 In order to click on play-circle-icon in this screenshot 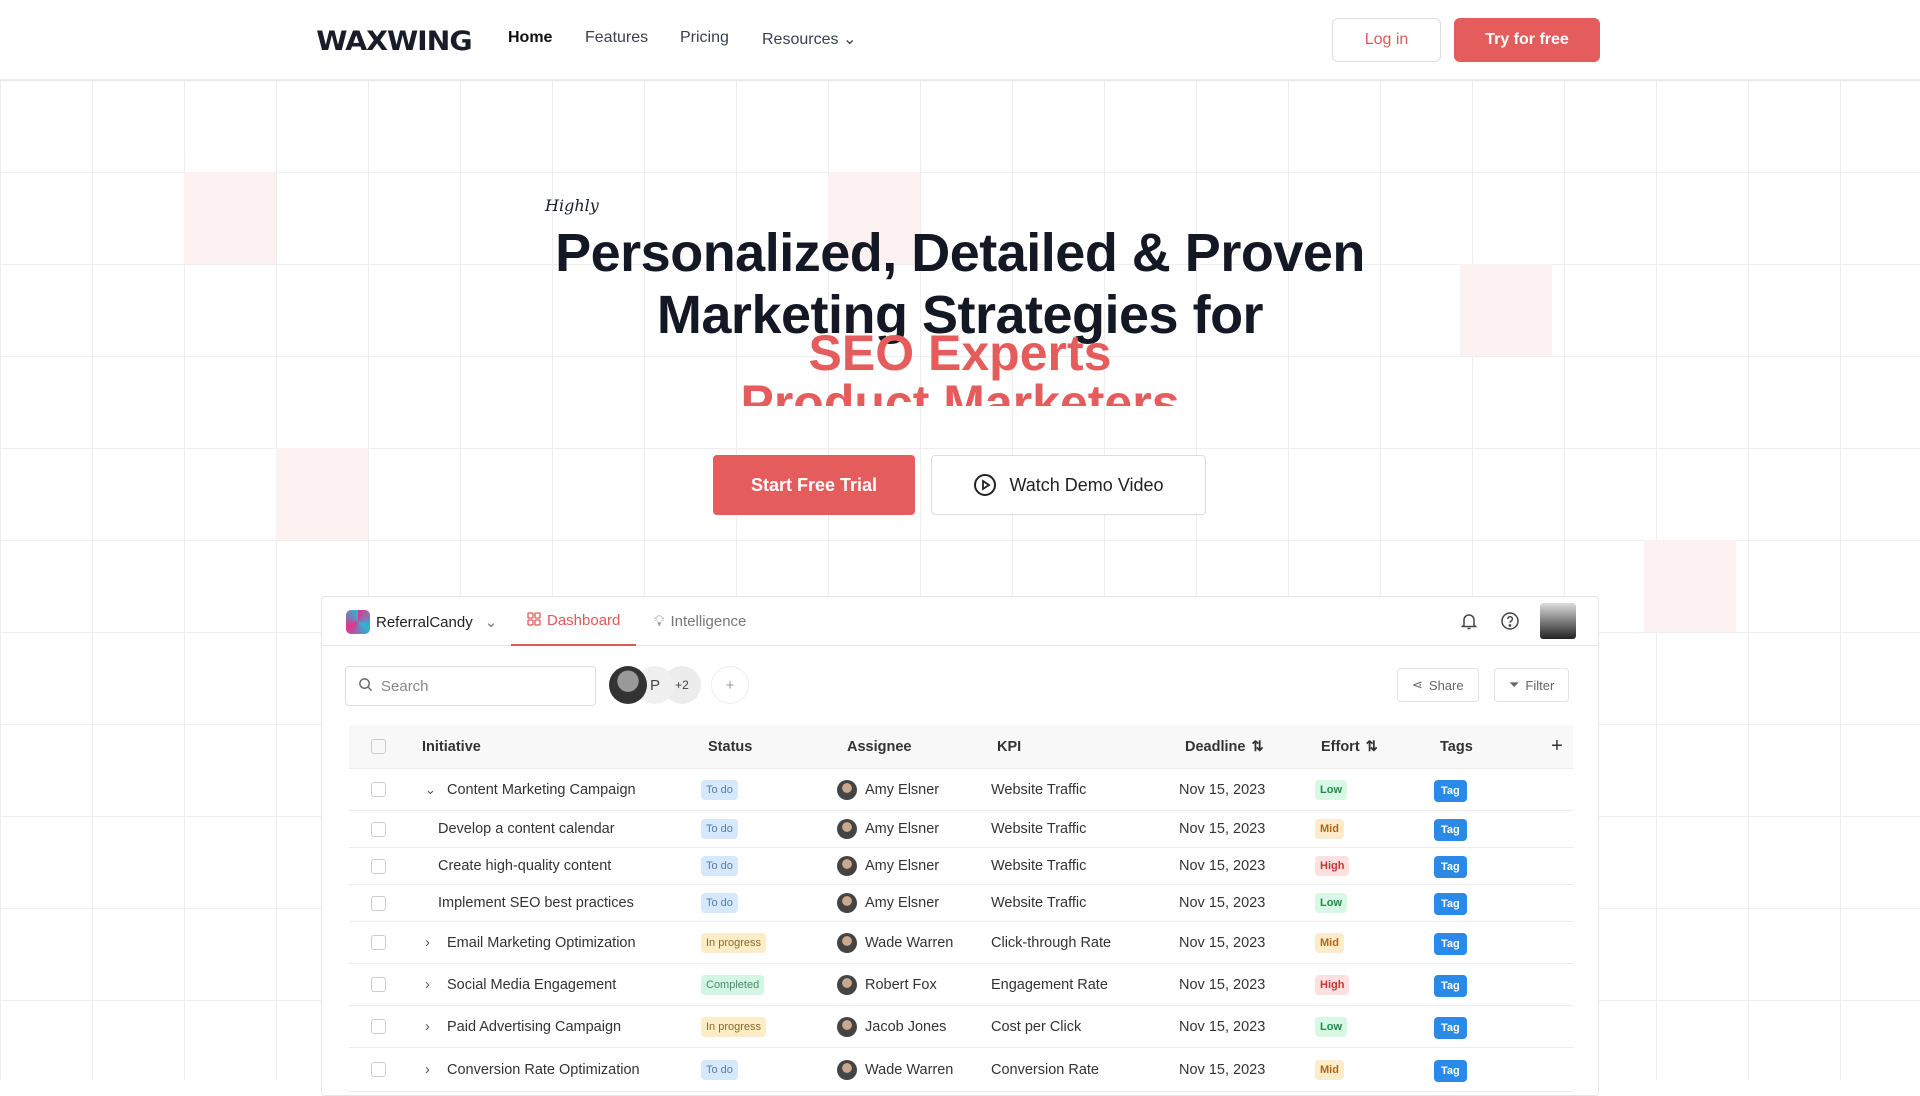, I will do `click(985, 485)`.